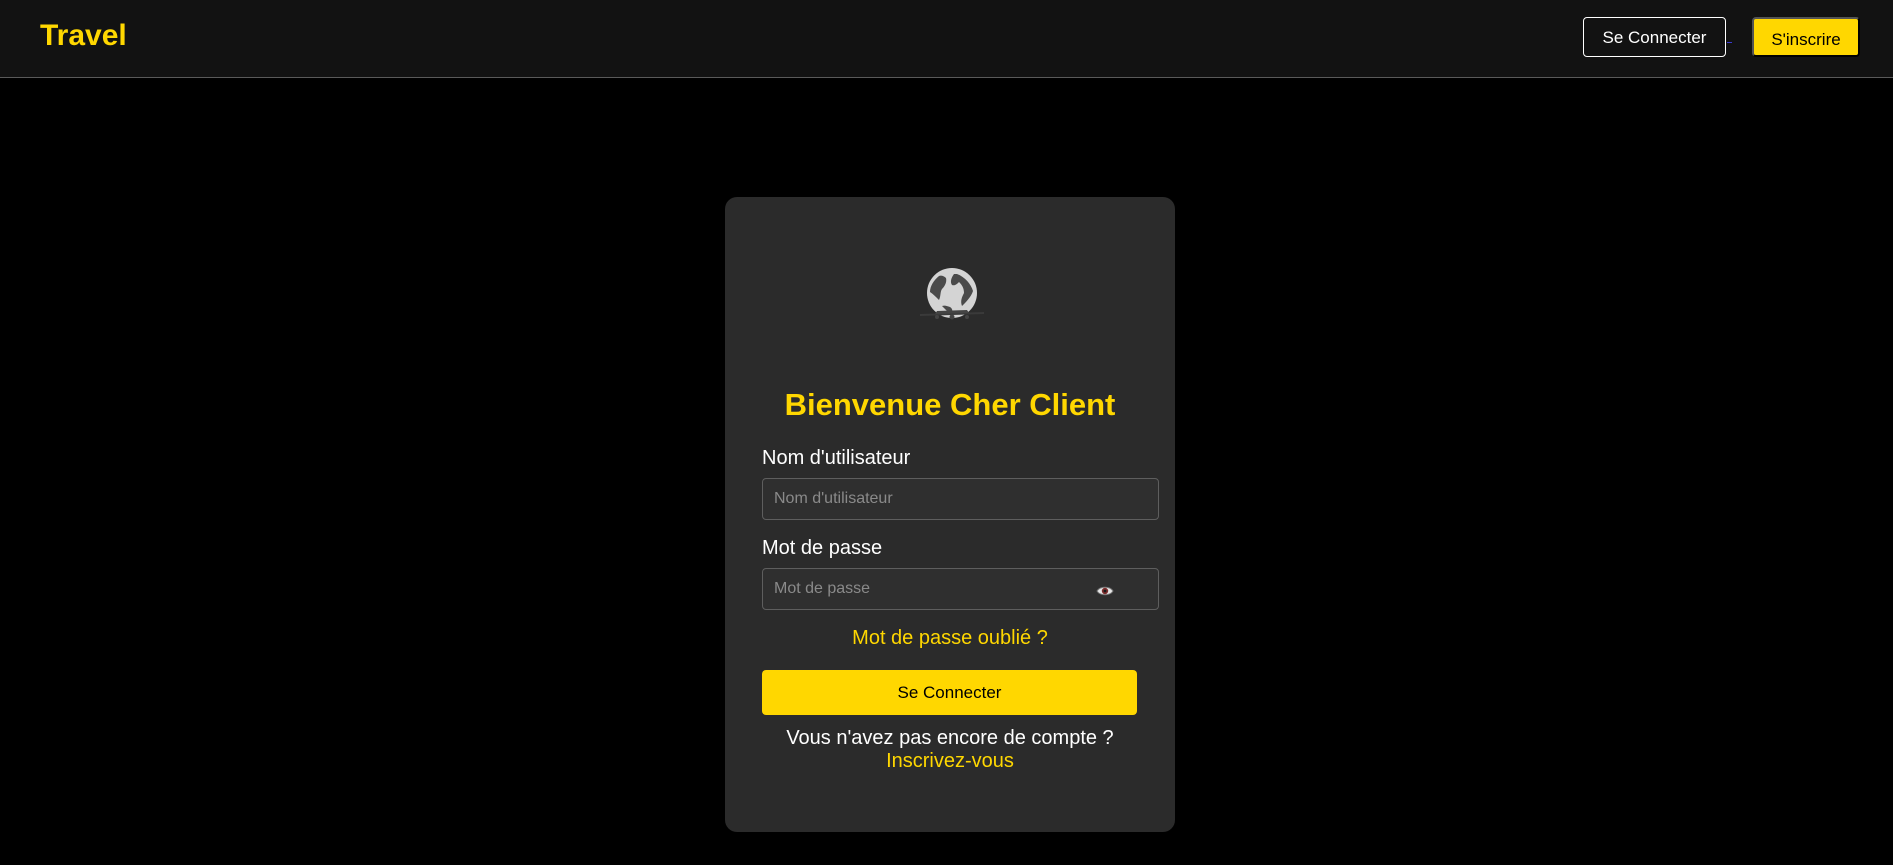 The image size is (1893, 865). I want to click on header-login-button: Se Connecter, so click(1654, 37).